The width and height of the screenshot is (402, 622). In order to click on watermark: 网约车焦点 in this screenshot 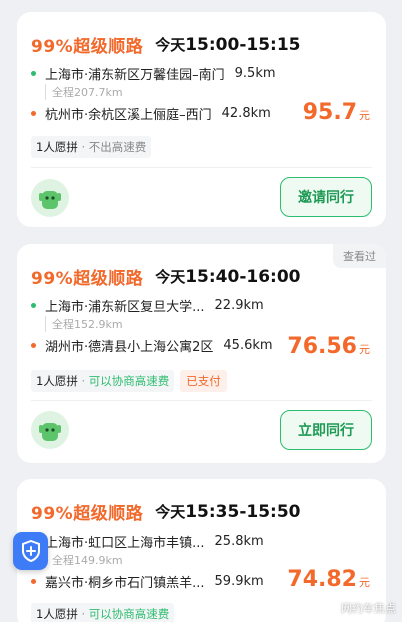, I will do `click(368, 608)`.